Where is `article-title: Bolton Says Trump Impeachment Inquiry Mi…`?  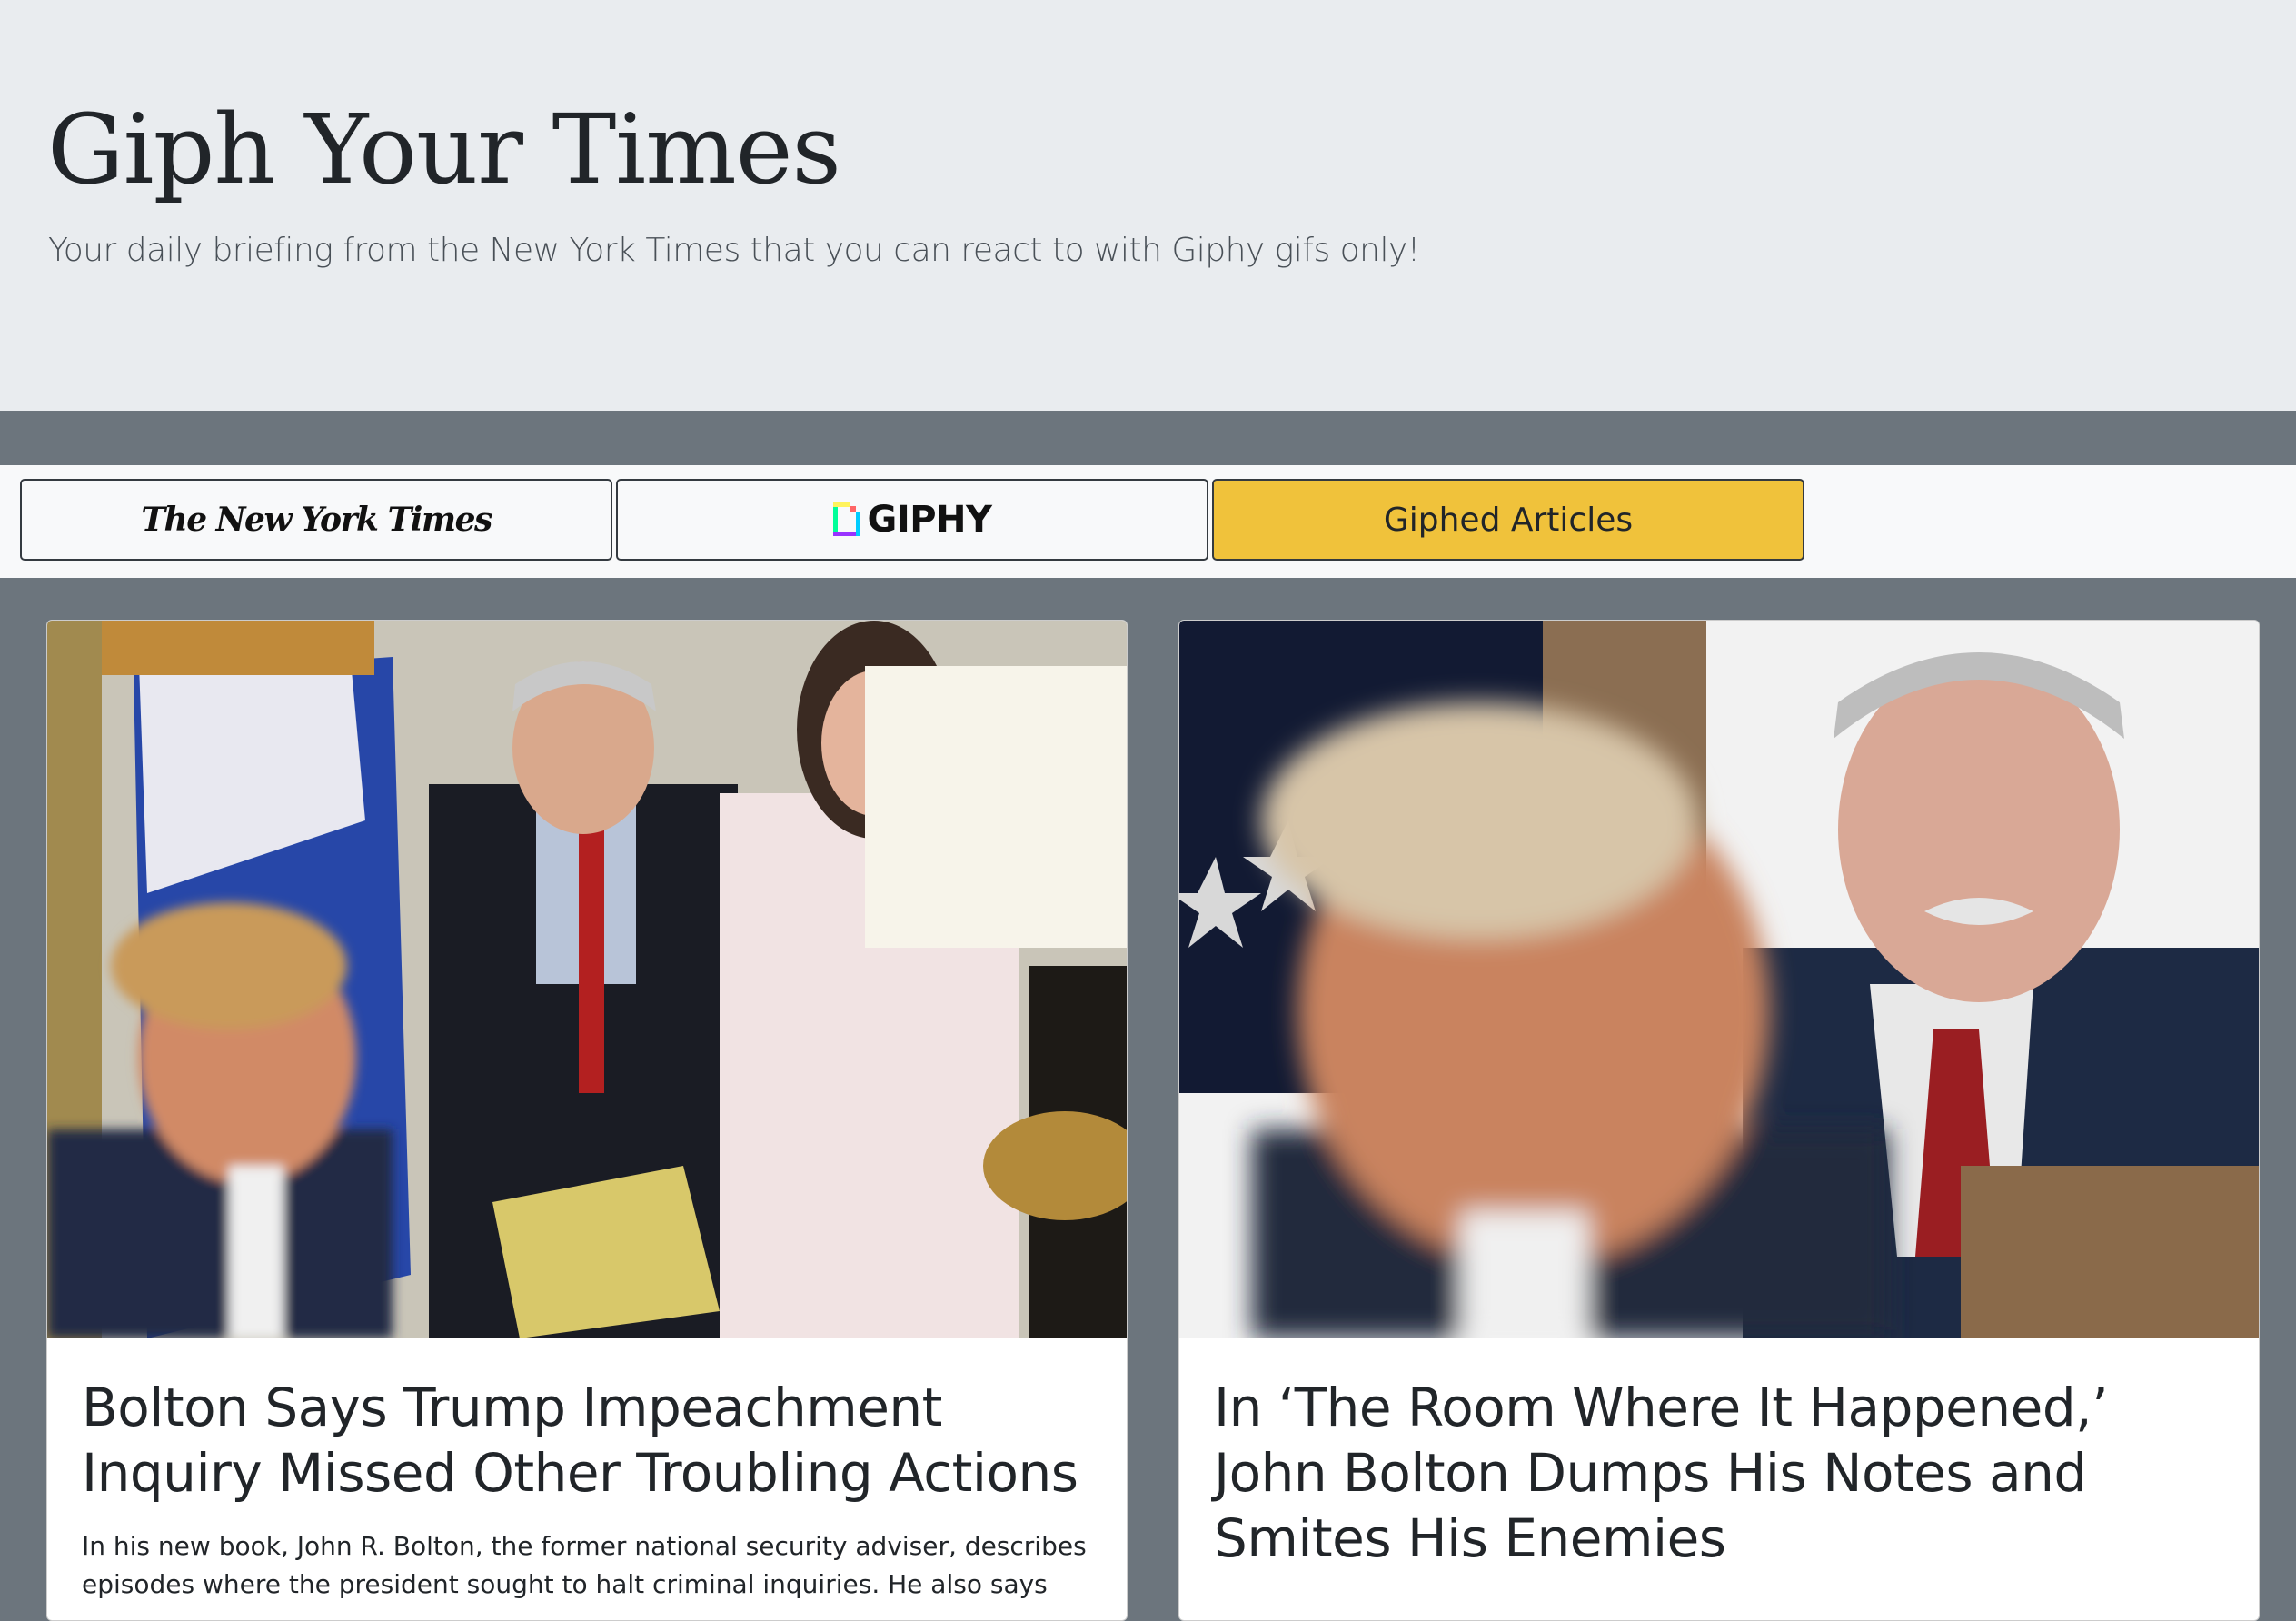 article-title: Bolton Says Trump Impeachment Inquiry Mi… is located at coordinates (590, 1440).